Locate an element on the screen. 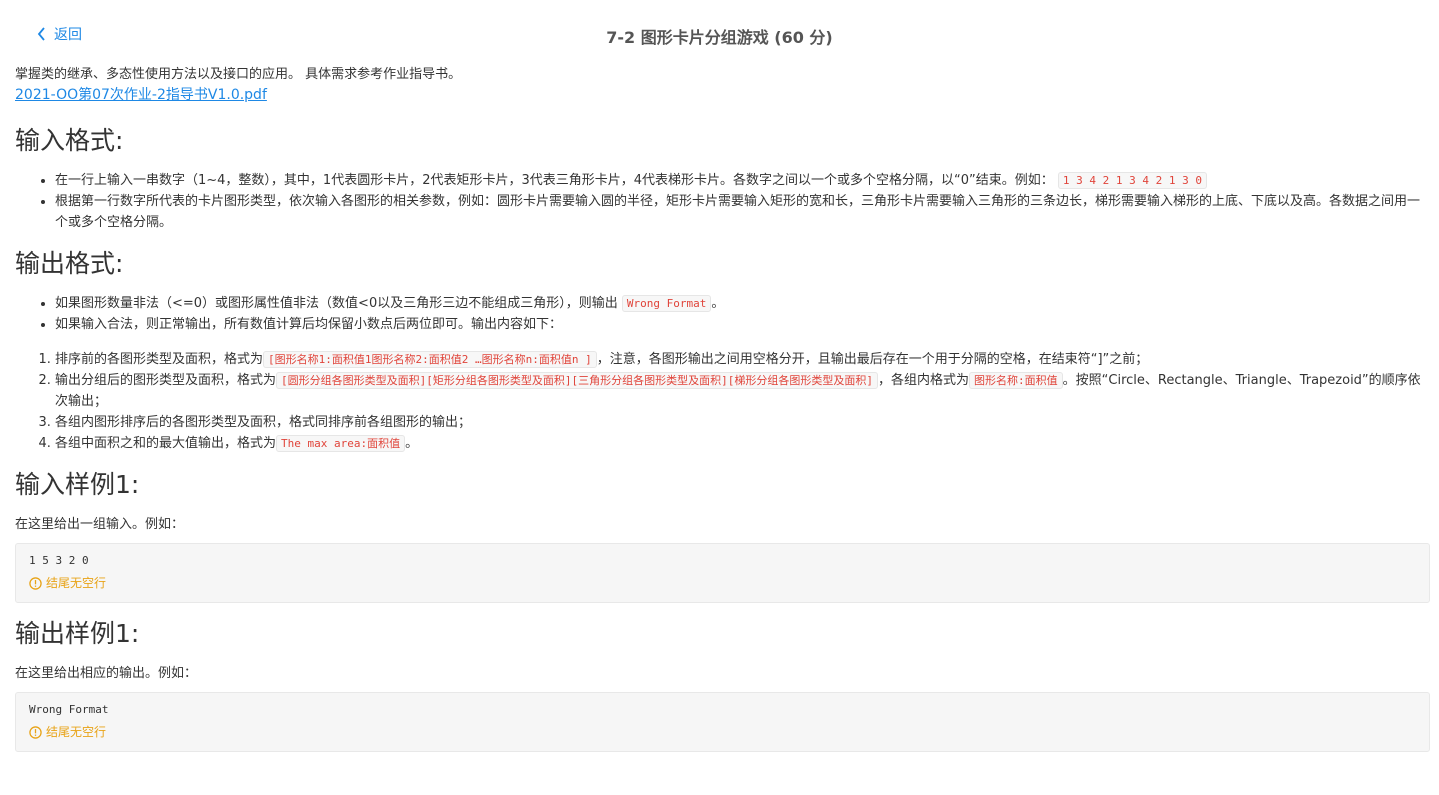 The width and height of the screenshot is (1439, 795). top-bar: 返回 7-2 图形卡片分组游戏 (60 分) is located at coordinates (719, 35).